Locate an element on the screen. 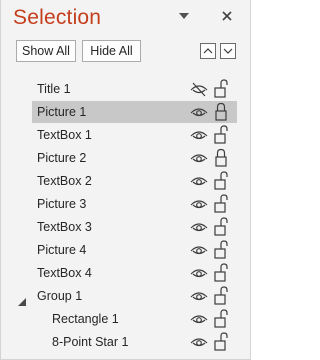  chevron-down-icon is located at coordinates (228, 51).